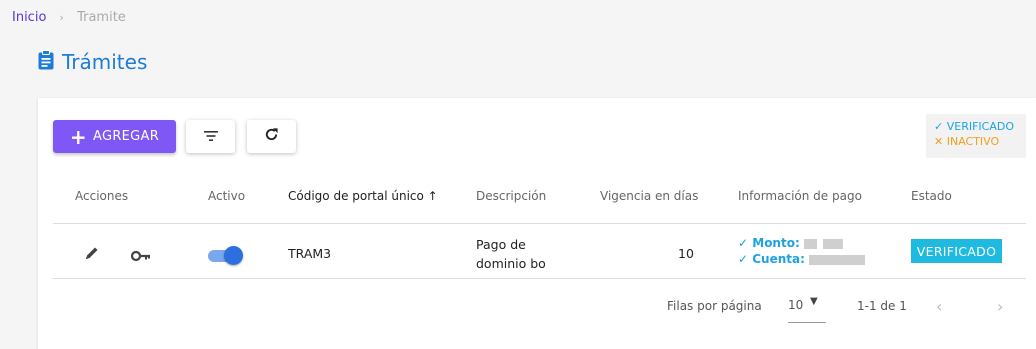  Describe the element at coordinates (46, 62) in the screenshot. I see `clipboard-icon` at that location.